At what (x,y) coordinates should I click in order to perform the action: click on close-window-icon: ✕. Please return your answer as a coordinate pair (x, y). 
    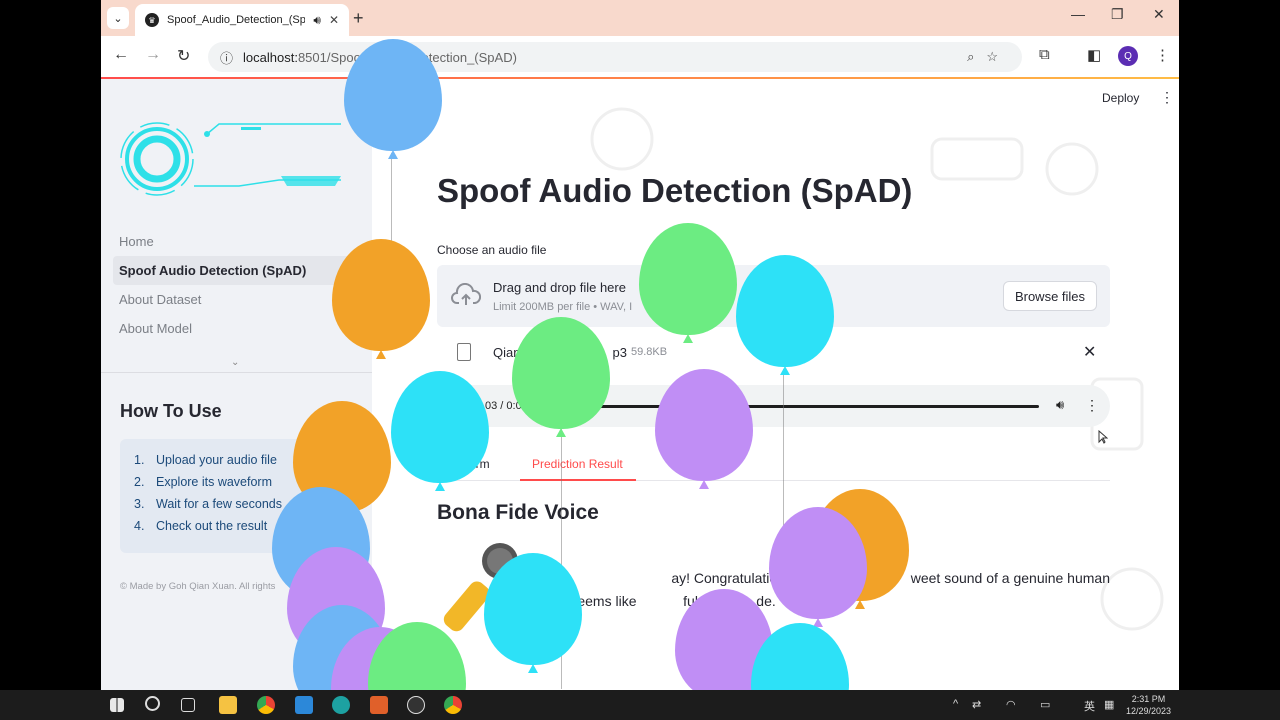
    Looking at the image, I should click on (1159, 14).